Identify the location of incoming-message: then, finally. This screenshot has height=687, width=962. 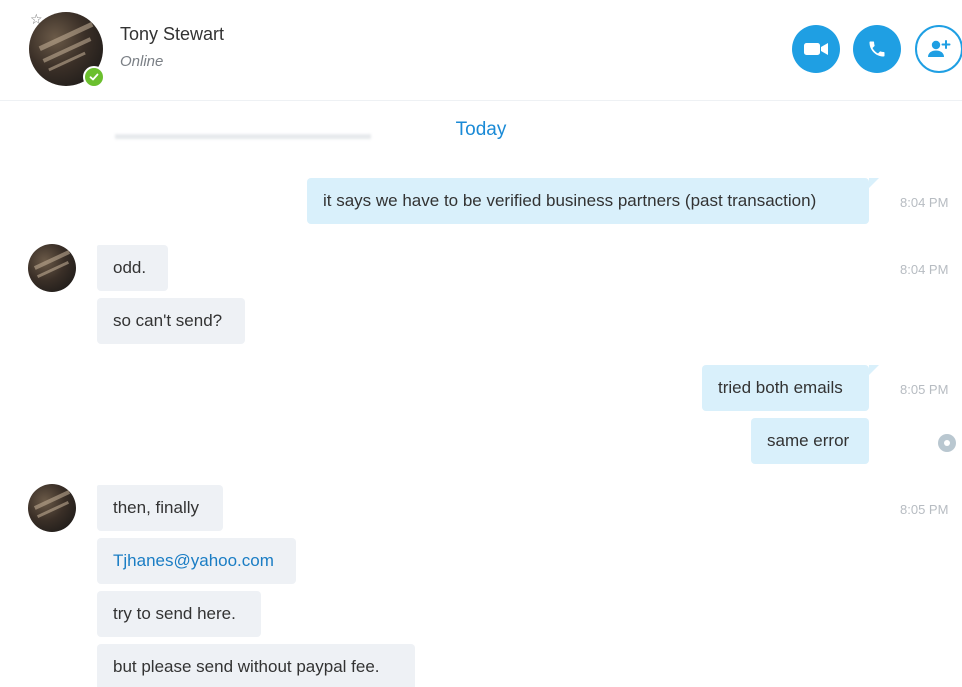
(160, 508).